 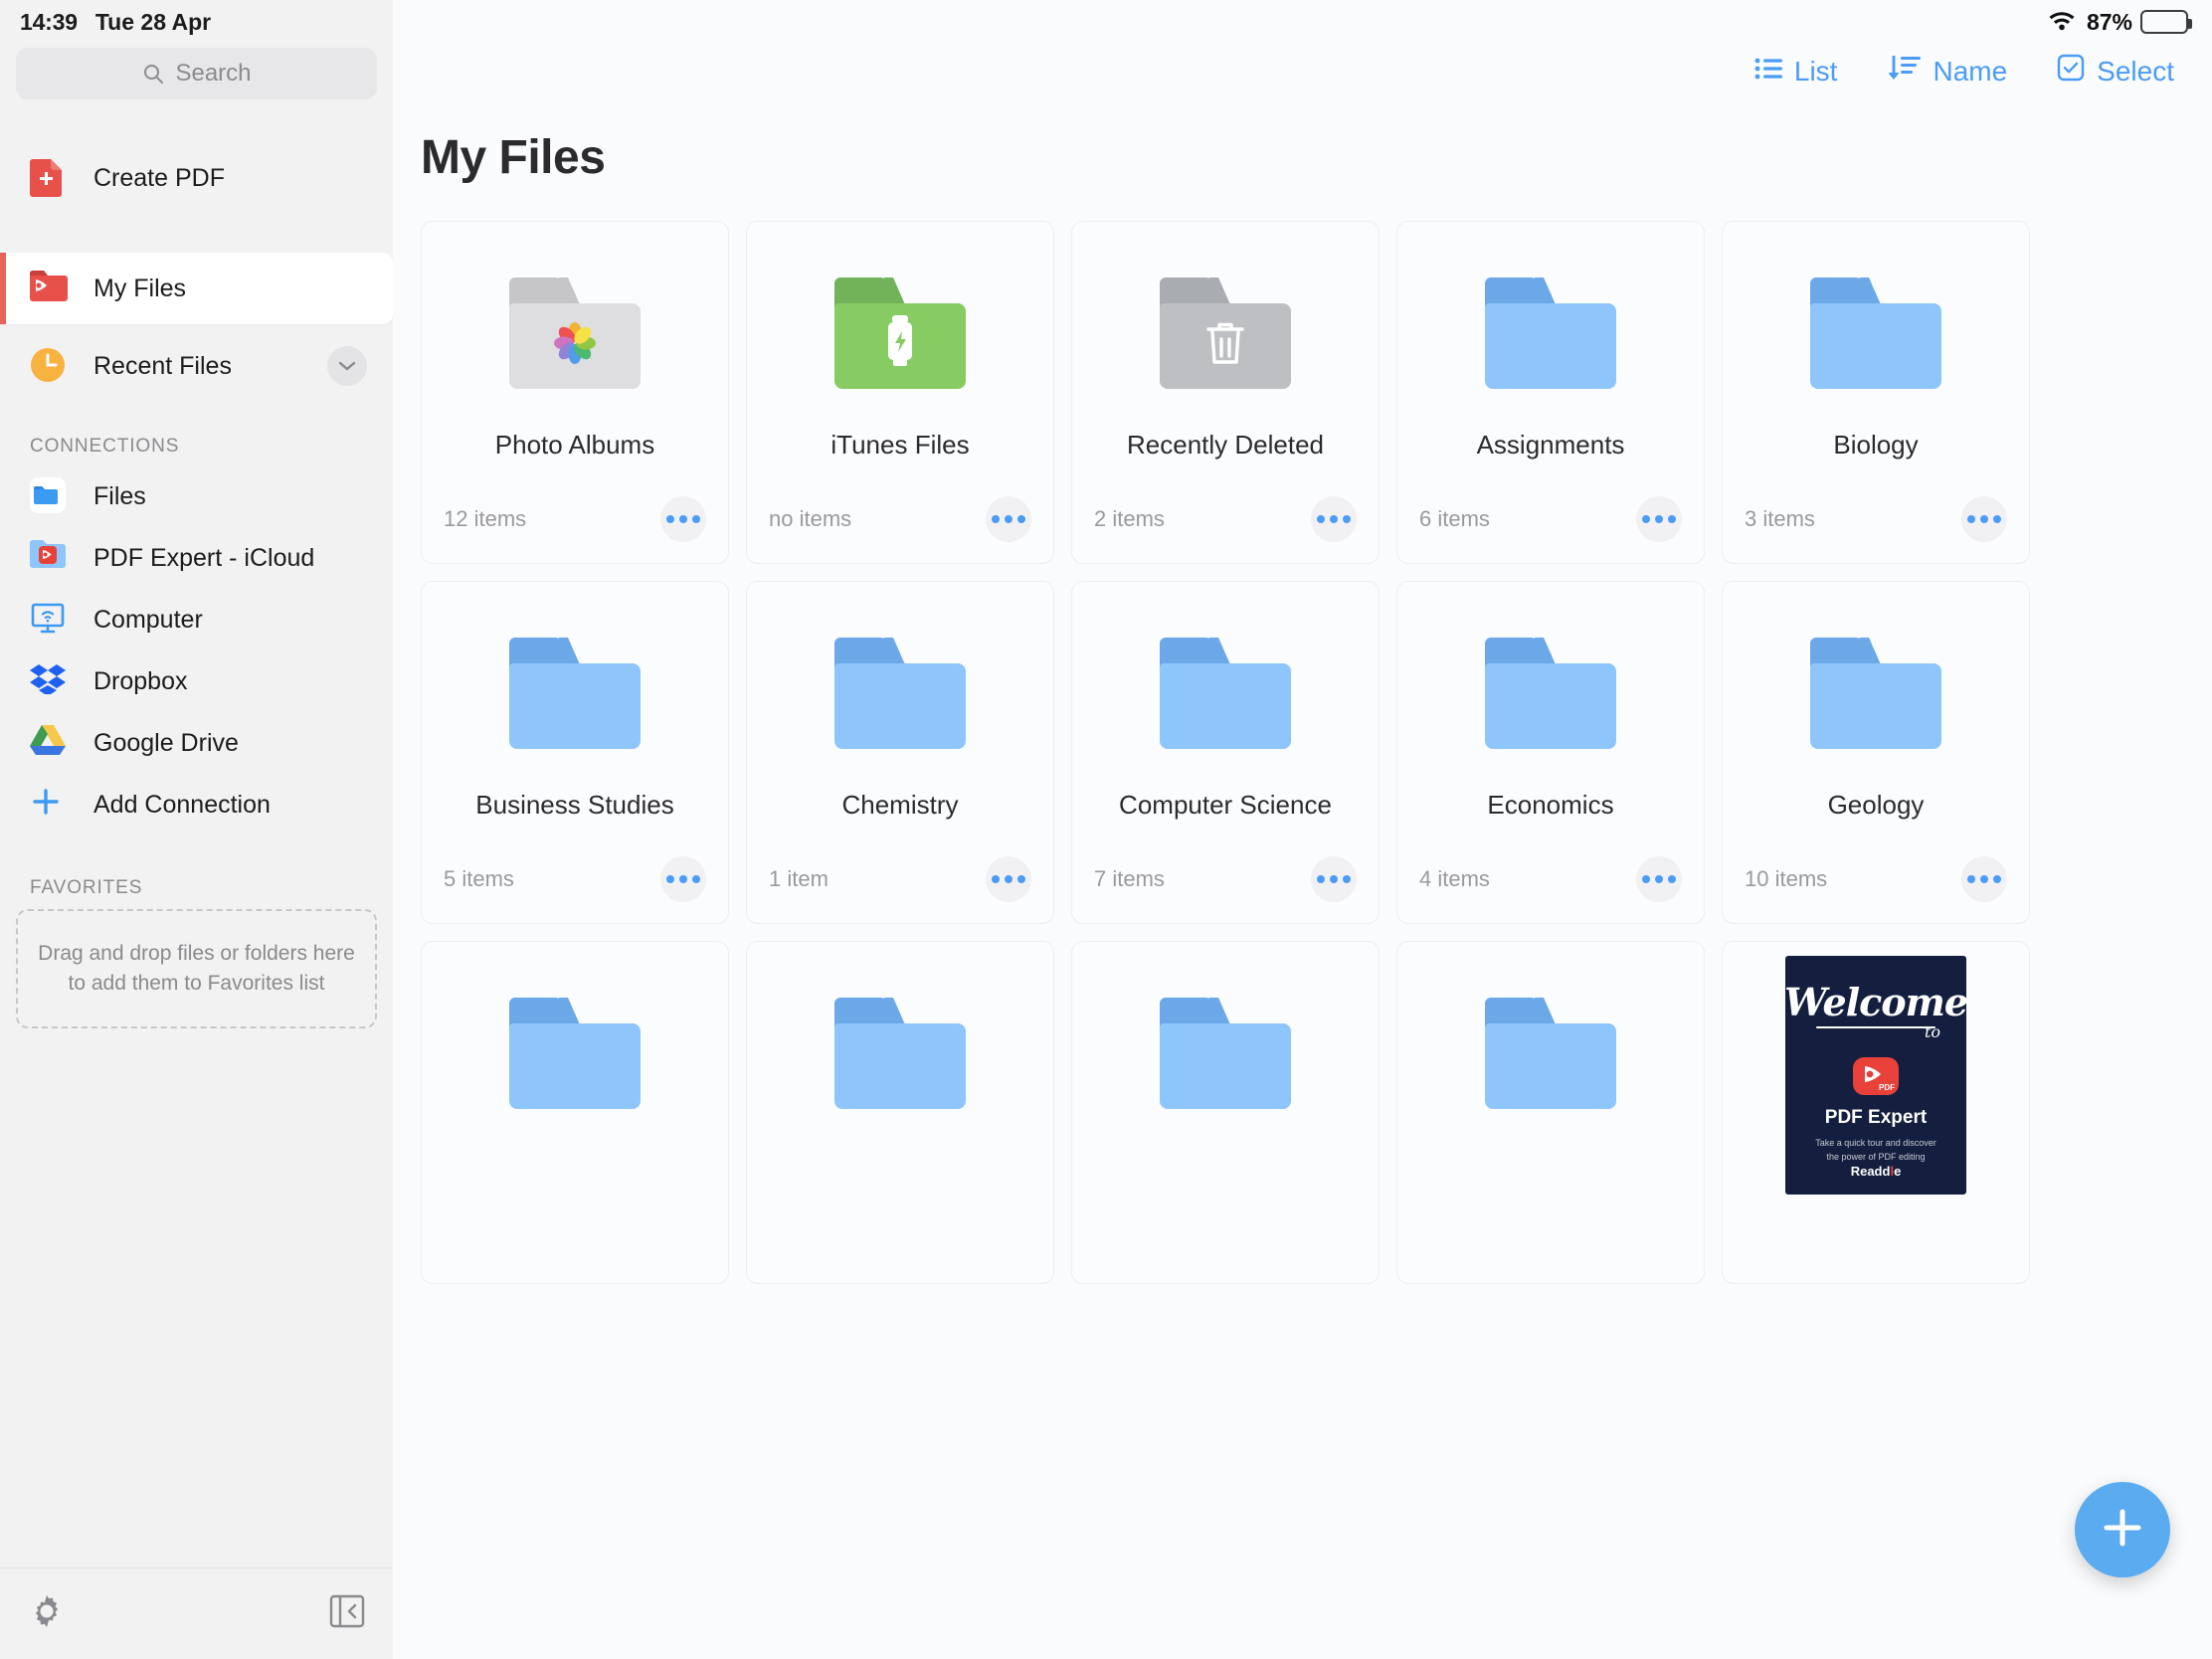 What do you see at coordinates (1876, 752) in the screenshot?
I see `folder-card: Geology 10 items` at bounding box center [1876, 752].